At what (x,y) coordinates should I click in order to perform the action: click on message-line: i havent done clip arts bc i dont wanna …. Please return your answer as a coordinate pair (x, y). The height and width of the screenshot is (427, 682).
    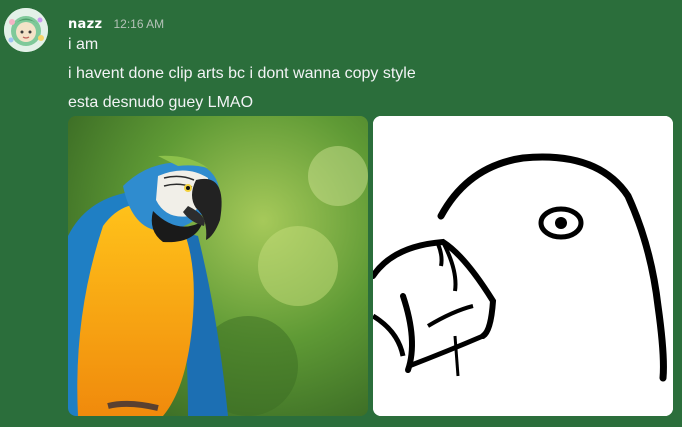
    Looking at the image, I should click on (242, 73).